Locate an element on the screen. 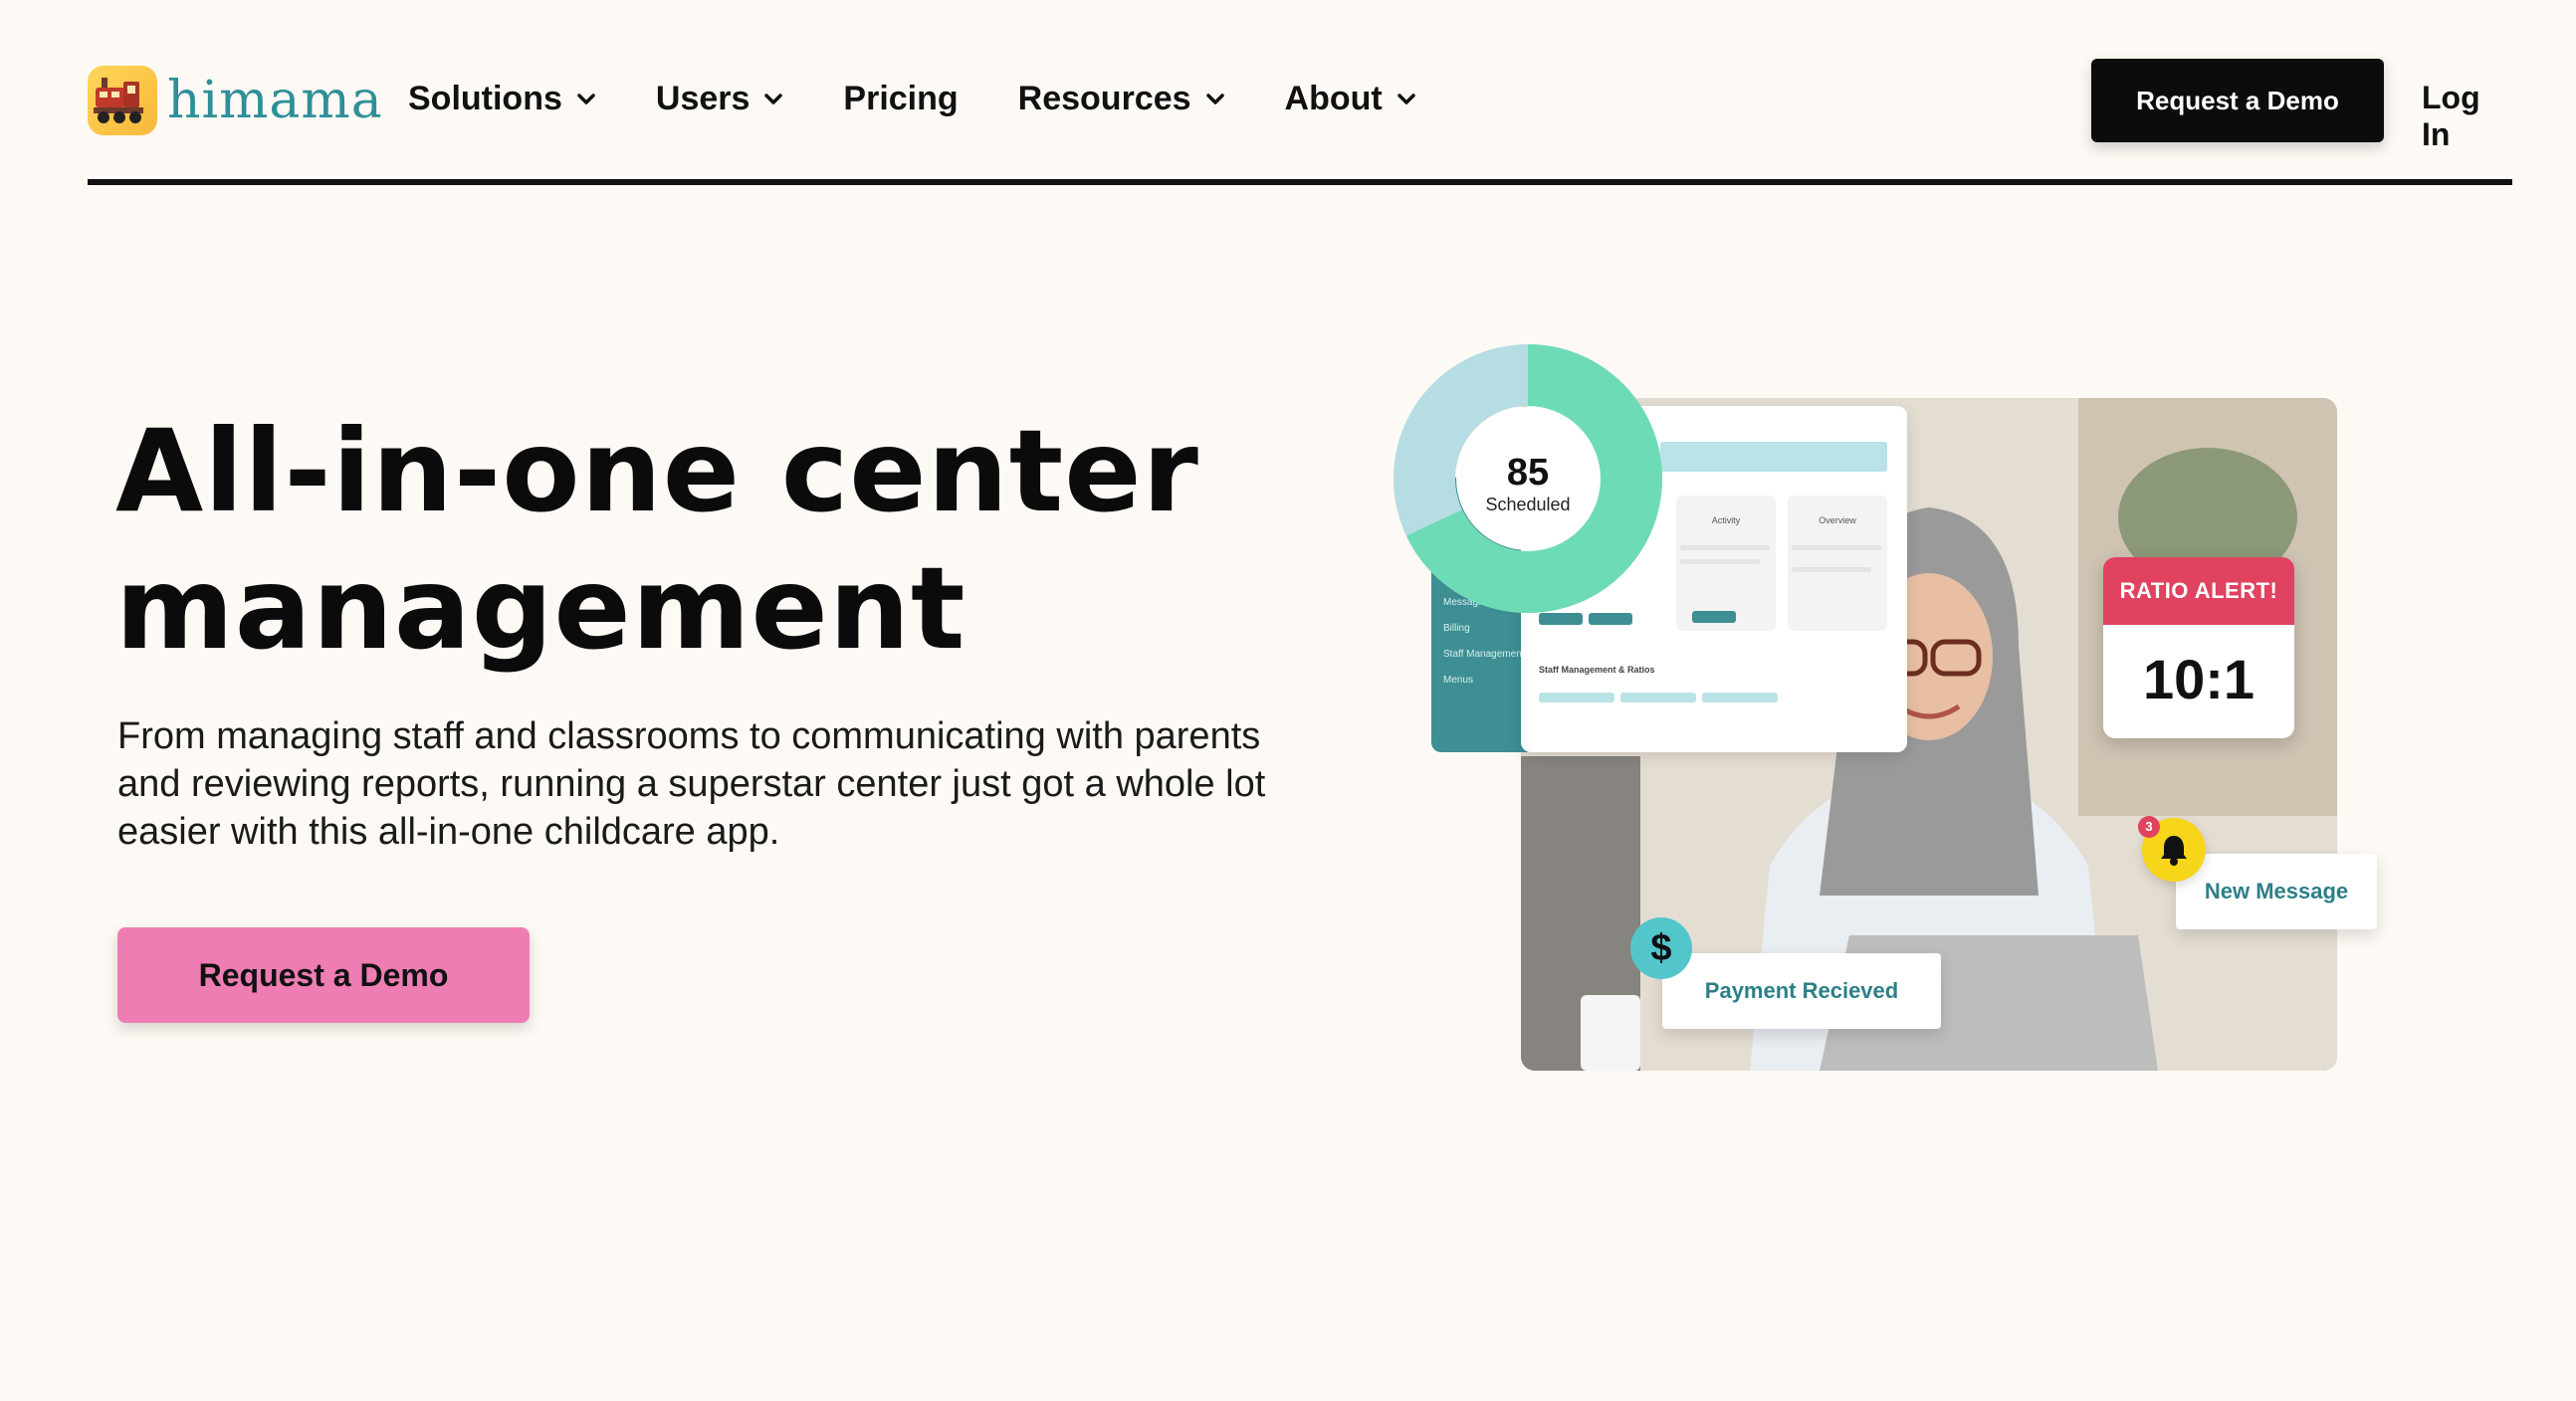 Image resolution: width=2576 pixels, height=1401 pixels. nav-pricing: Pricing is located at coordinates (900, 99).